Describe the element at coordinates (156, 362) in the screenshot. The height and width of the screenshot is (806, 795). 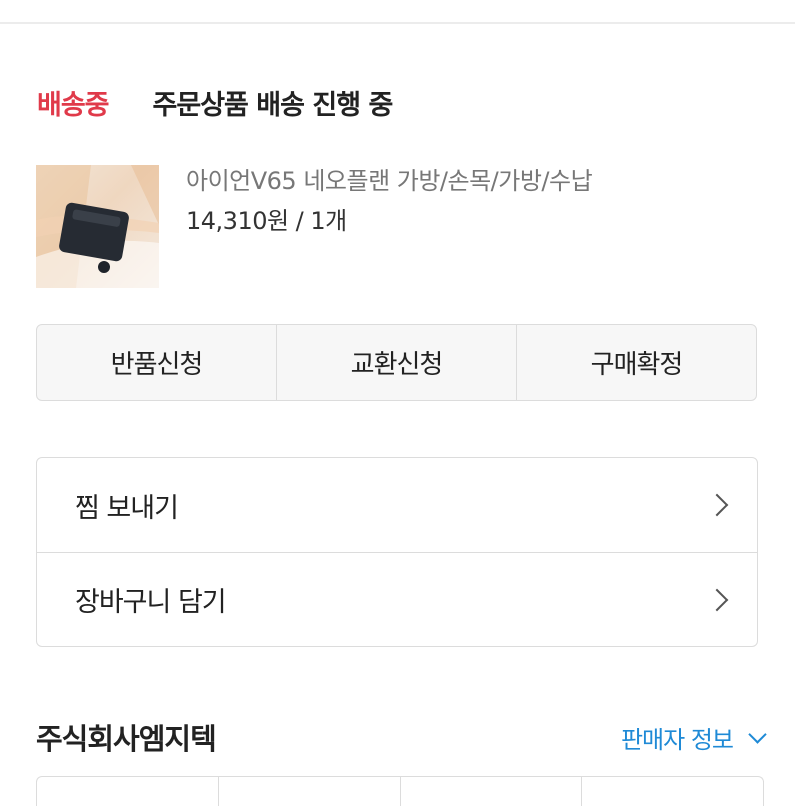
I see `return-request-button: 반품신청` at that location.